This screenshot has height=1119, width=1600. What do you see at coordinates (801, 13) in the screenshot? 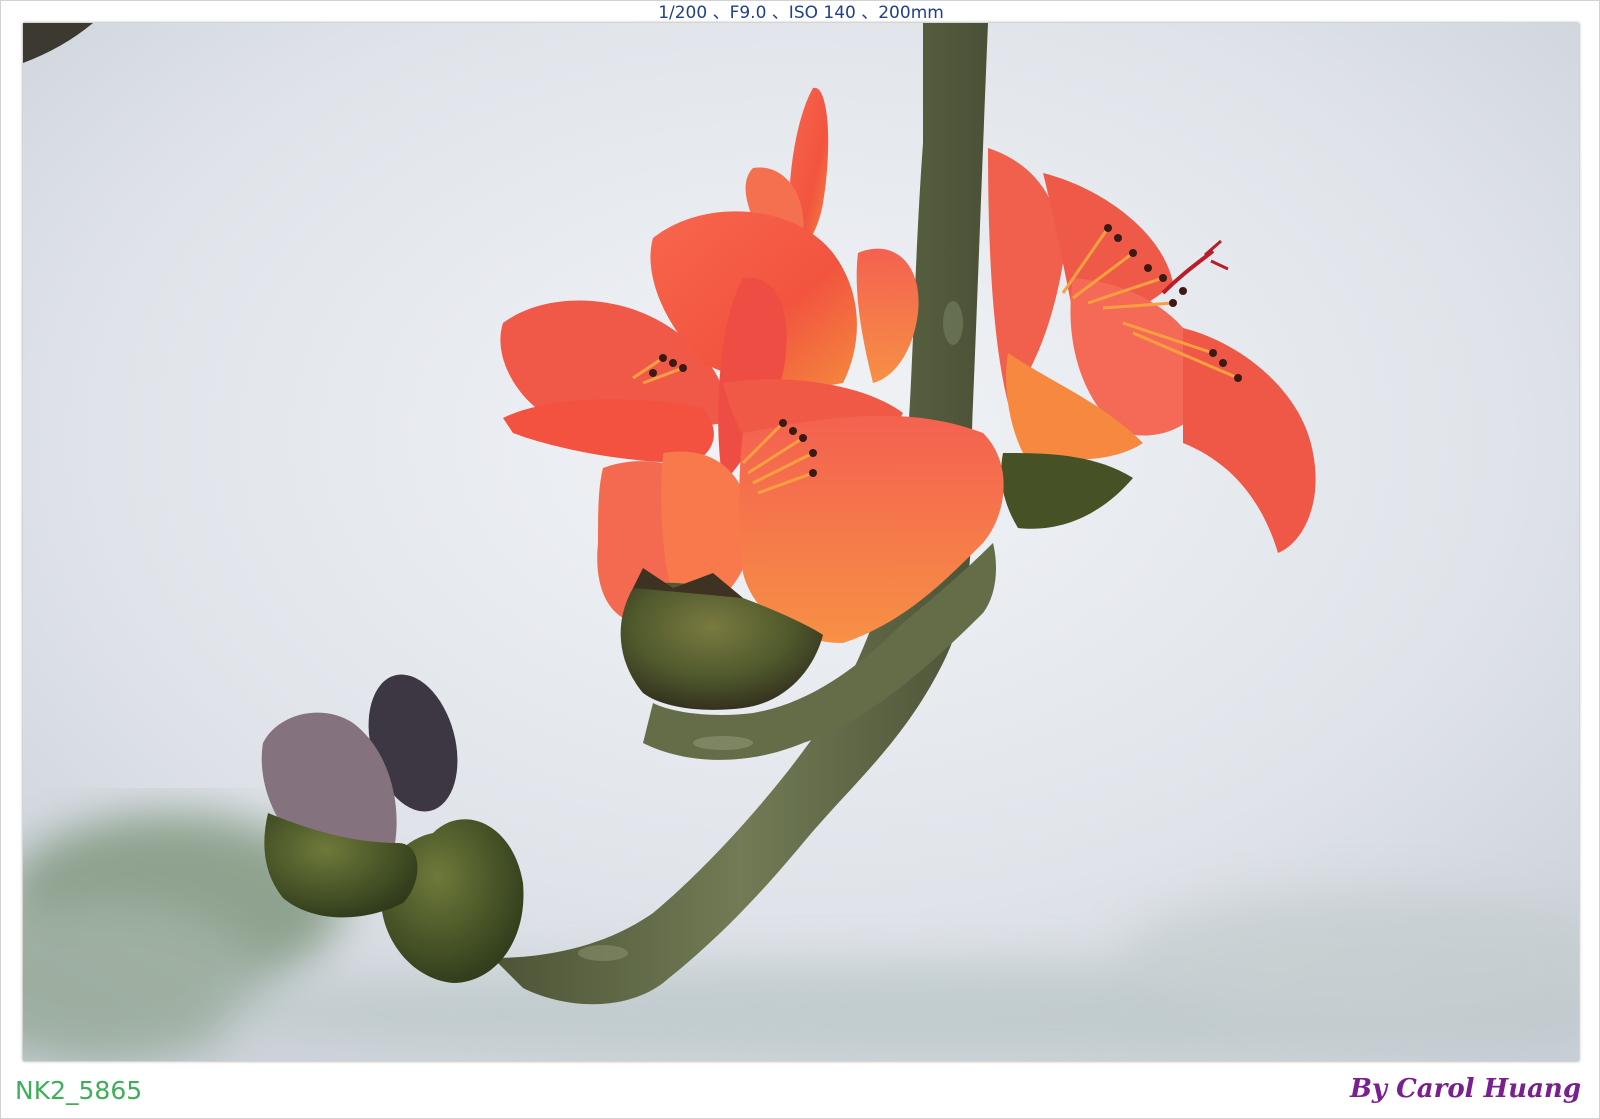
I see `exif-caption: 1/200 、F9.0 、ISO 140 、200mm` at bounding box center [801, 13].